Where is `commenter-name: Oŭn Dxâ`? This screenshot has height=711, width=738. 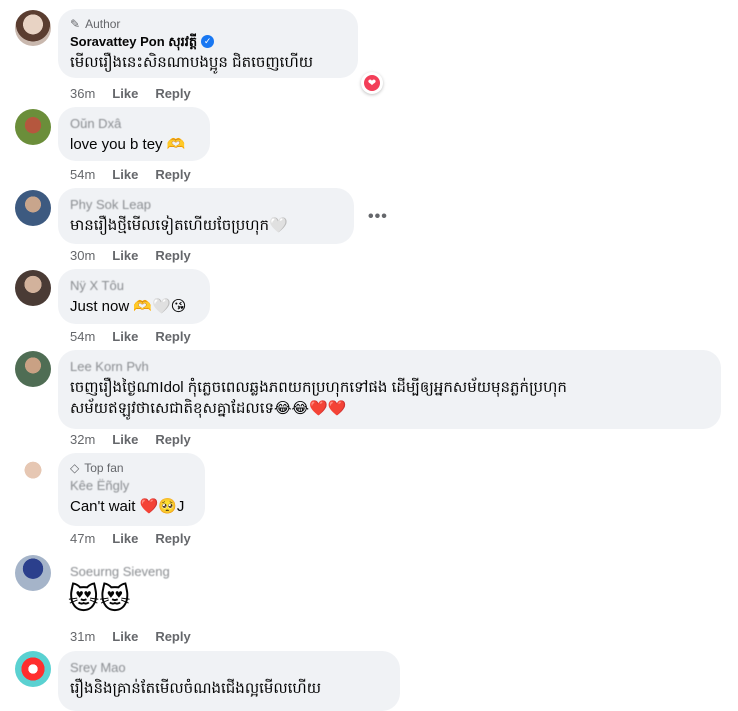
commenter-name: Oŭn Dxâ is located at coordinates (134, 123).